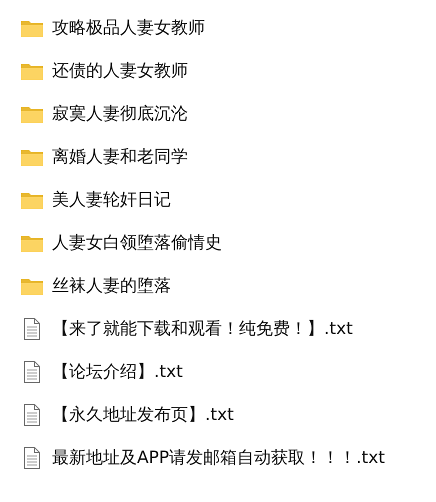 Image resolution: width=436 pixels, height=502 pixels. What do you see at coordinates (143, 414) in the screenshot?
I see `file-name: 【永久地址发布页】.txt` at bounding box center [143, 414].